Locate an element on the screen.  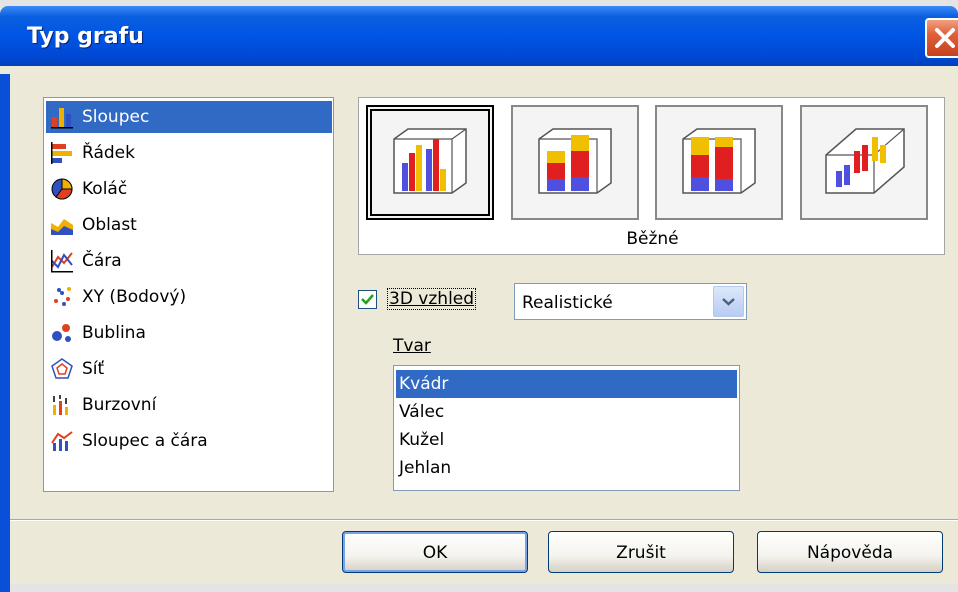
chart-type-label: Burzovní is located at coordinates (119, 405).